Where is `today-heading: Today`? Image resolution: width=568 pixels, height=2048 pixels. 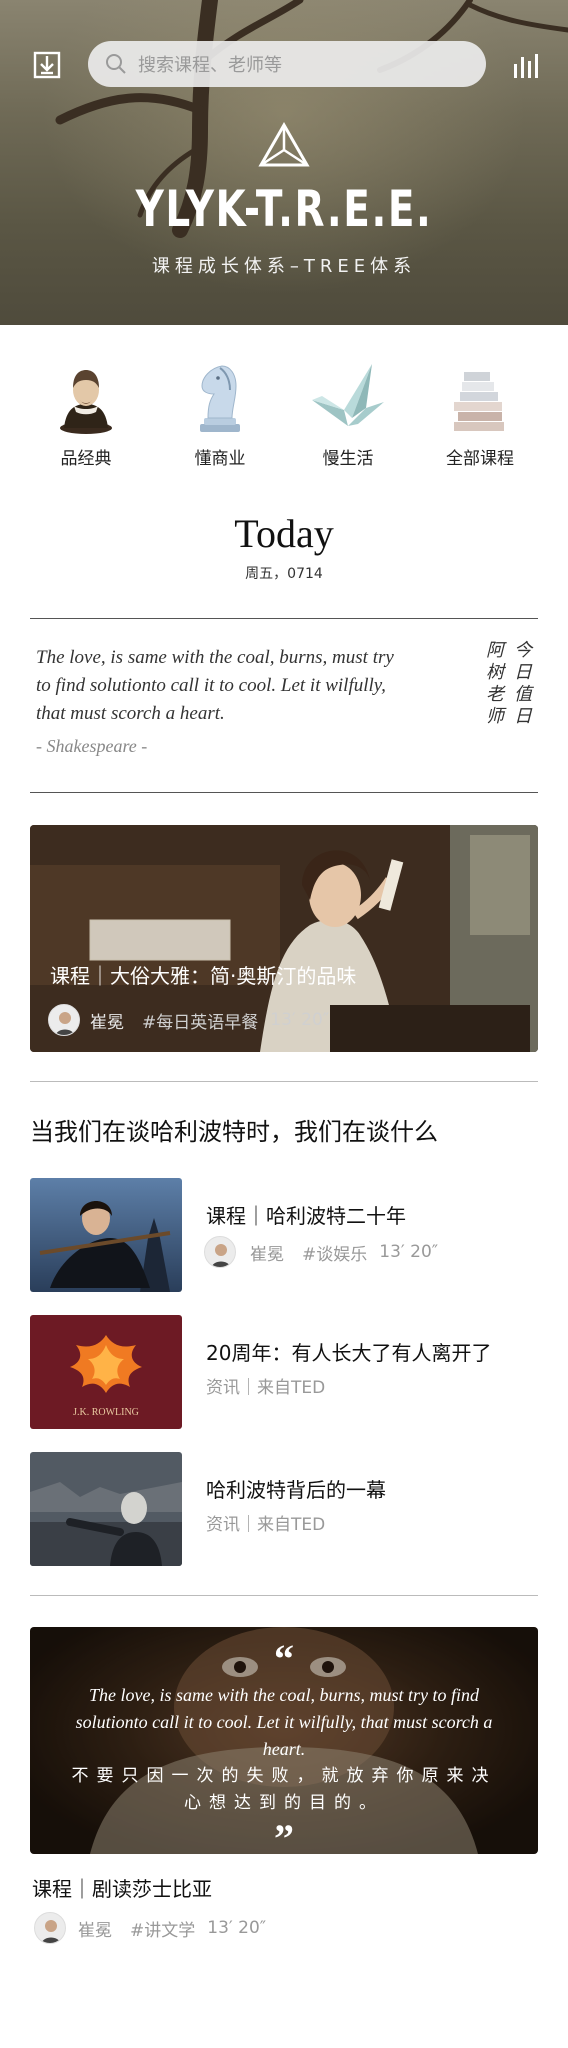
today-heading: Today is located at coordinates (284, 533).